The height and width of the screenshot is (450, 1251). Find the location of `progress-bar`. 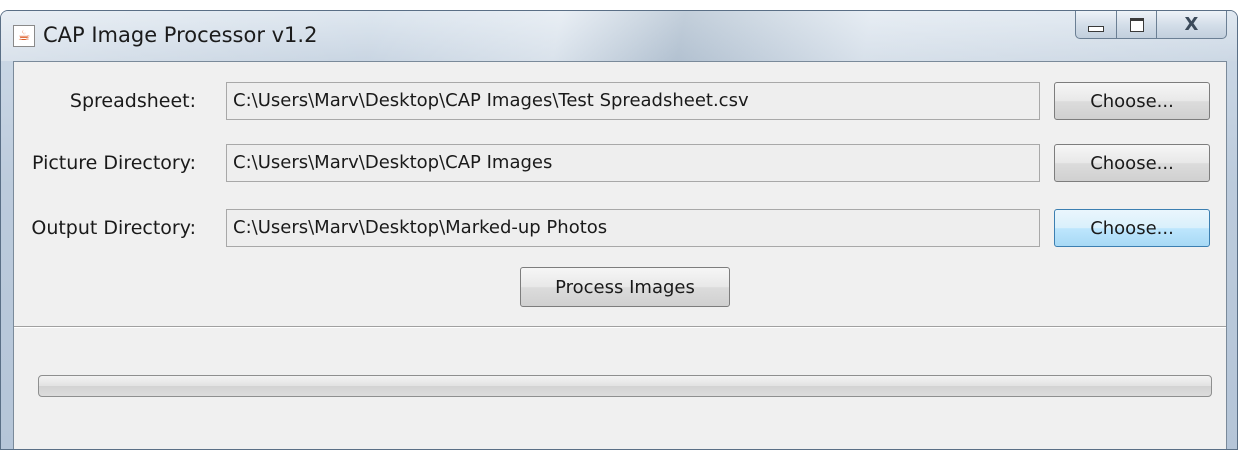

progress-bar is located at coordinates (625, 386).